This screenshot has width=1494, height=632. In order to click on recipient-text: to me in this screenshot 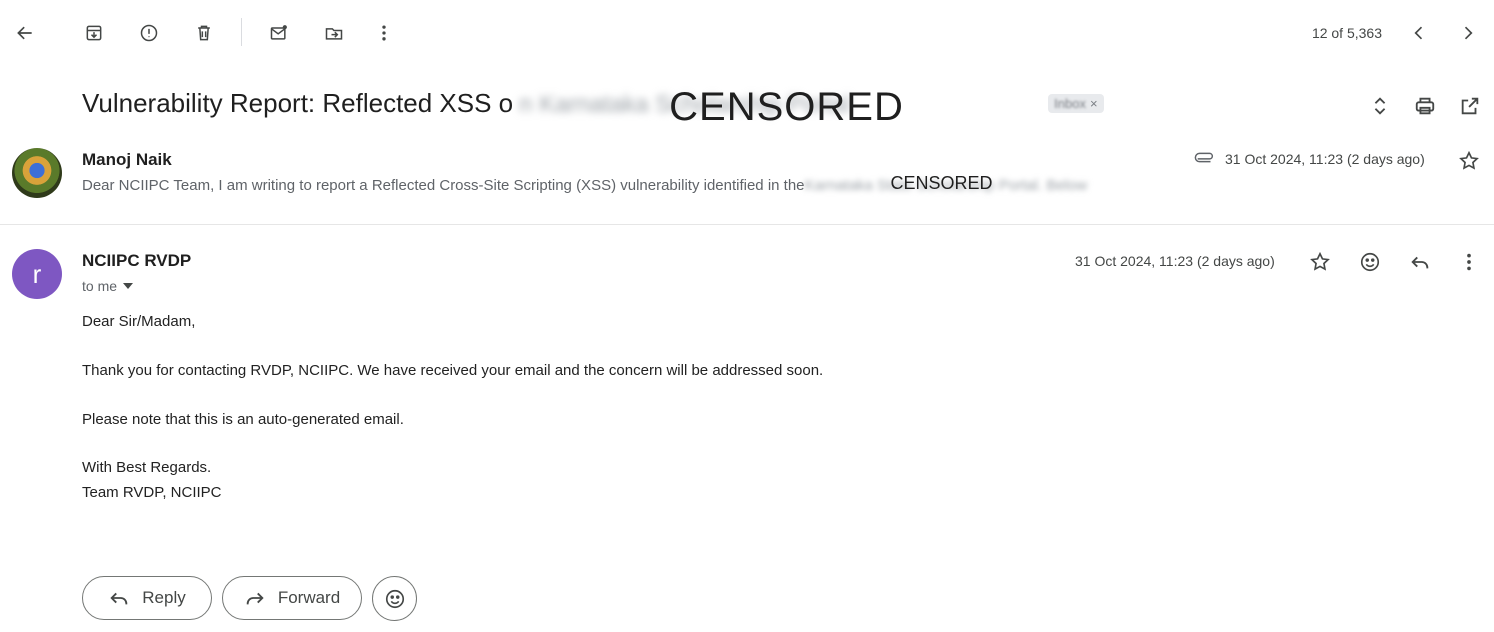, I will do `click(100, 286)`.